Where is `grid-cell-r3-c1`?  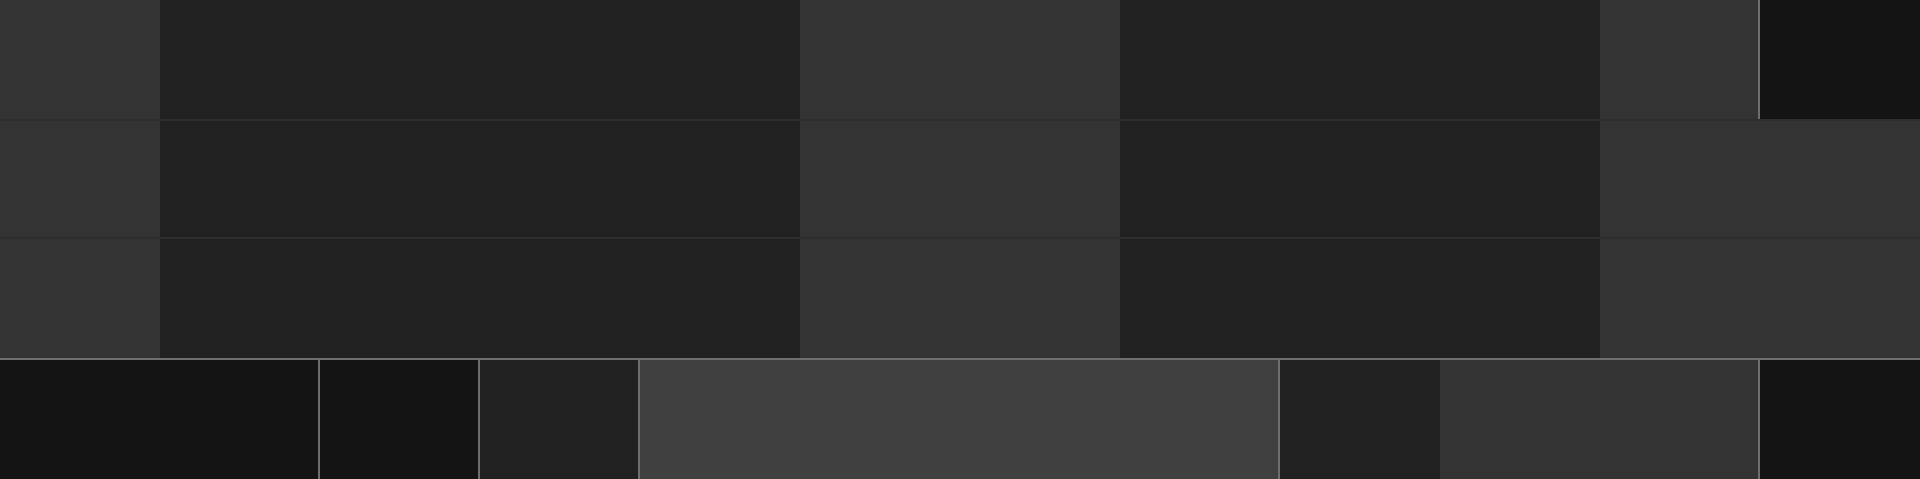
grid-cell-r3-c1 is located at coordinates (80, 298).